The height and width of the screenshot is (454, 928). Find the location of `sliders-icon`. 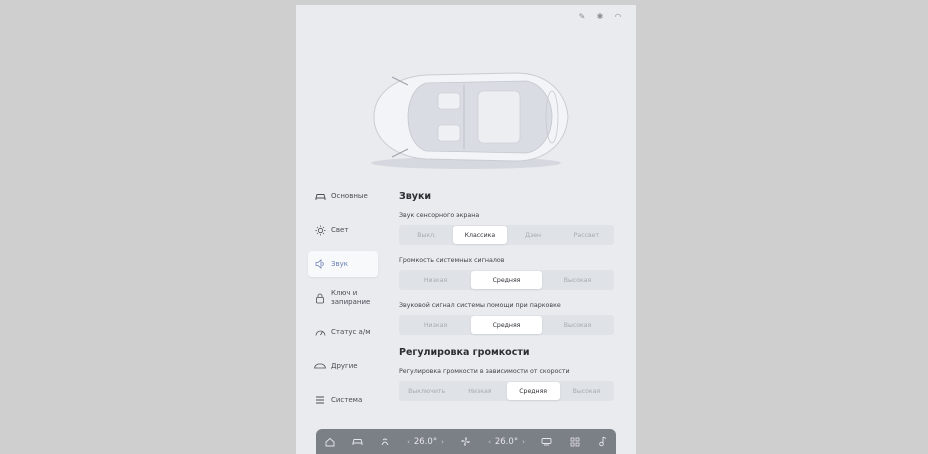

sliders-icon is located at coordinates (320, 400).